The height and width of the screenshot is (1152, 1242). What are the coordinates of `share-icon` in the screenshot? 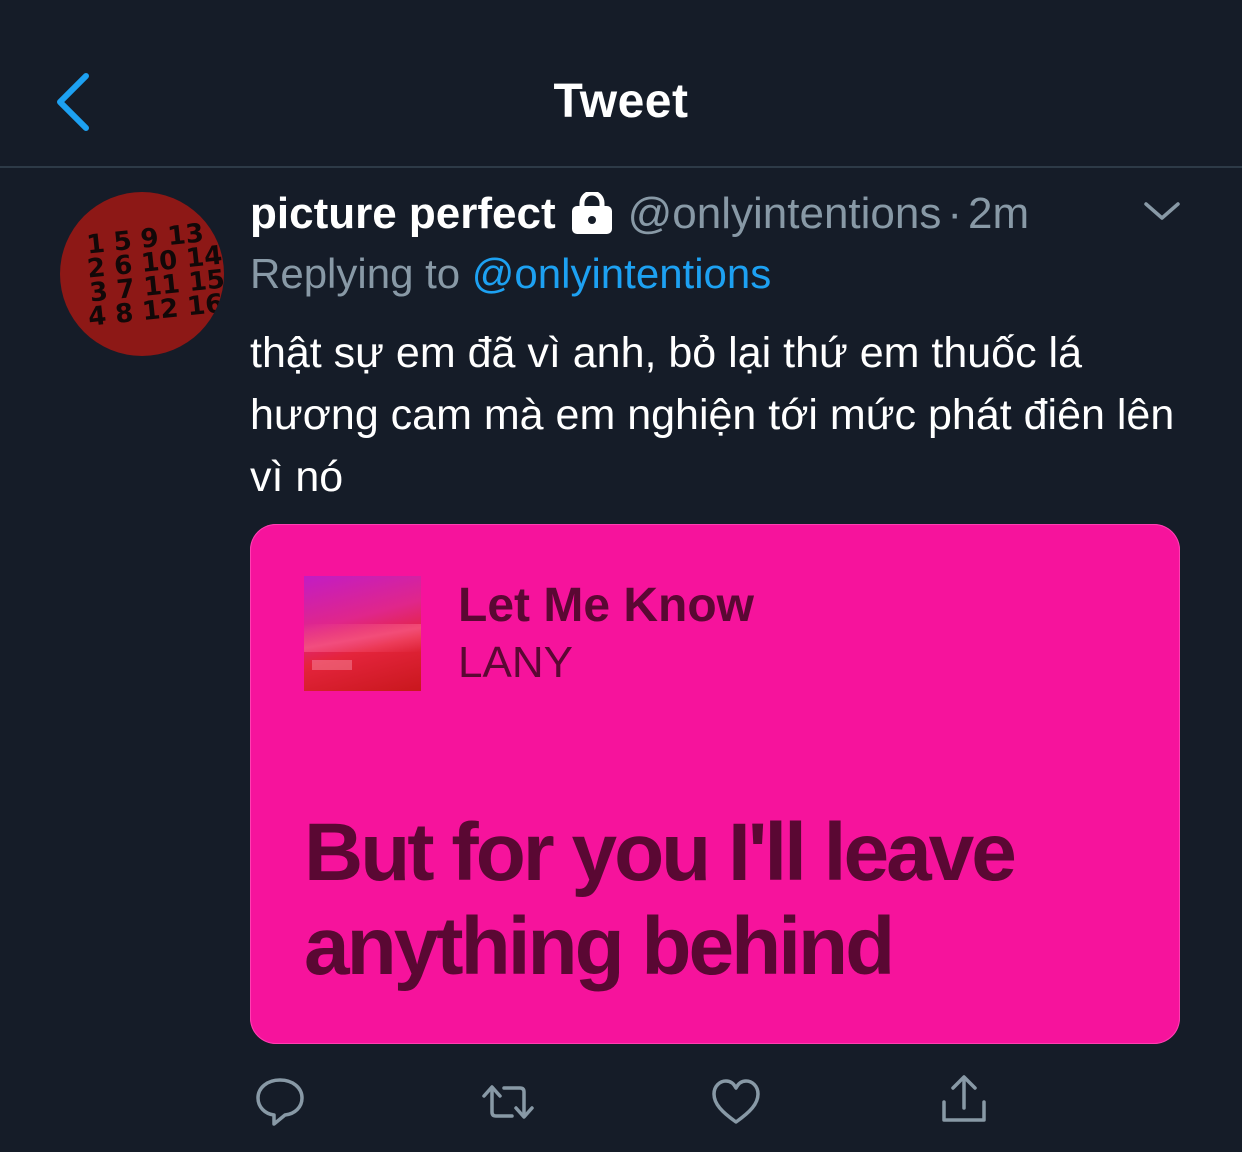 It's located at (964, 1098).